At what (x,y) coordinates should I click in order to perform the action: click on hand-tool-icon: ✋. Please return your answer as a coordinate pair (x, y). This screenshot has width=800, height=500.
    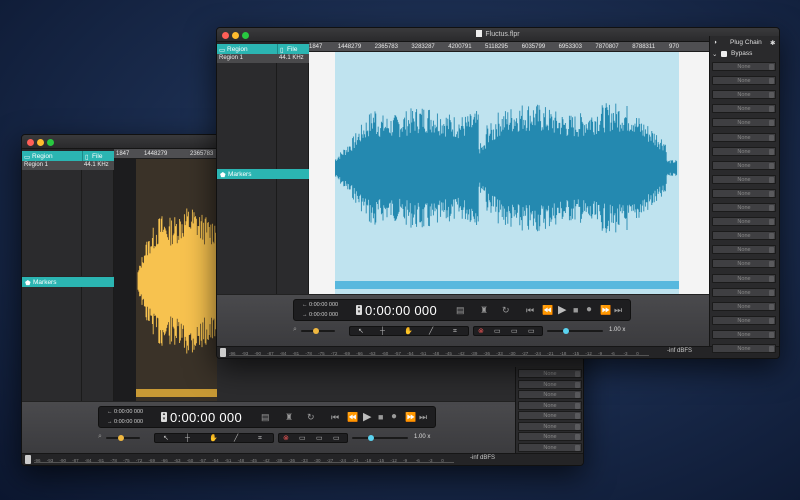
    Looking at the image, I should click on (408, 332).